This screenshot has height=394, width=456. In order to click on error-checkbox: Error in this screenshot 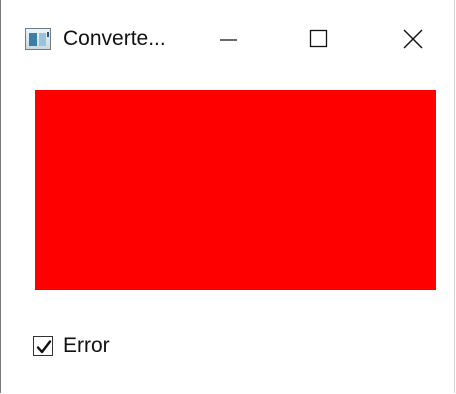, I will do `click(71, 346)`.